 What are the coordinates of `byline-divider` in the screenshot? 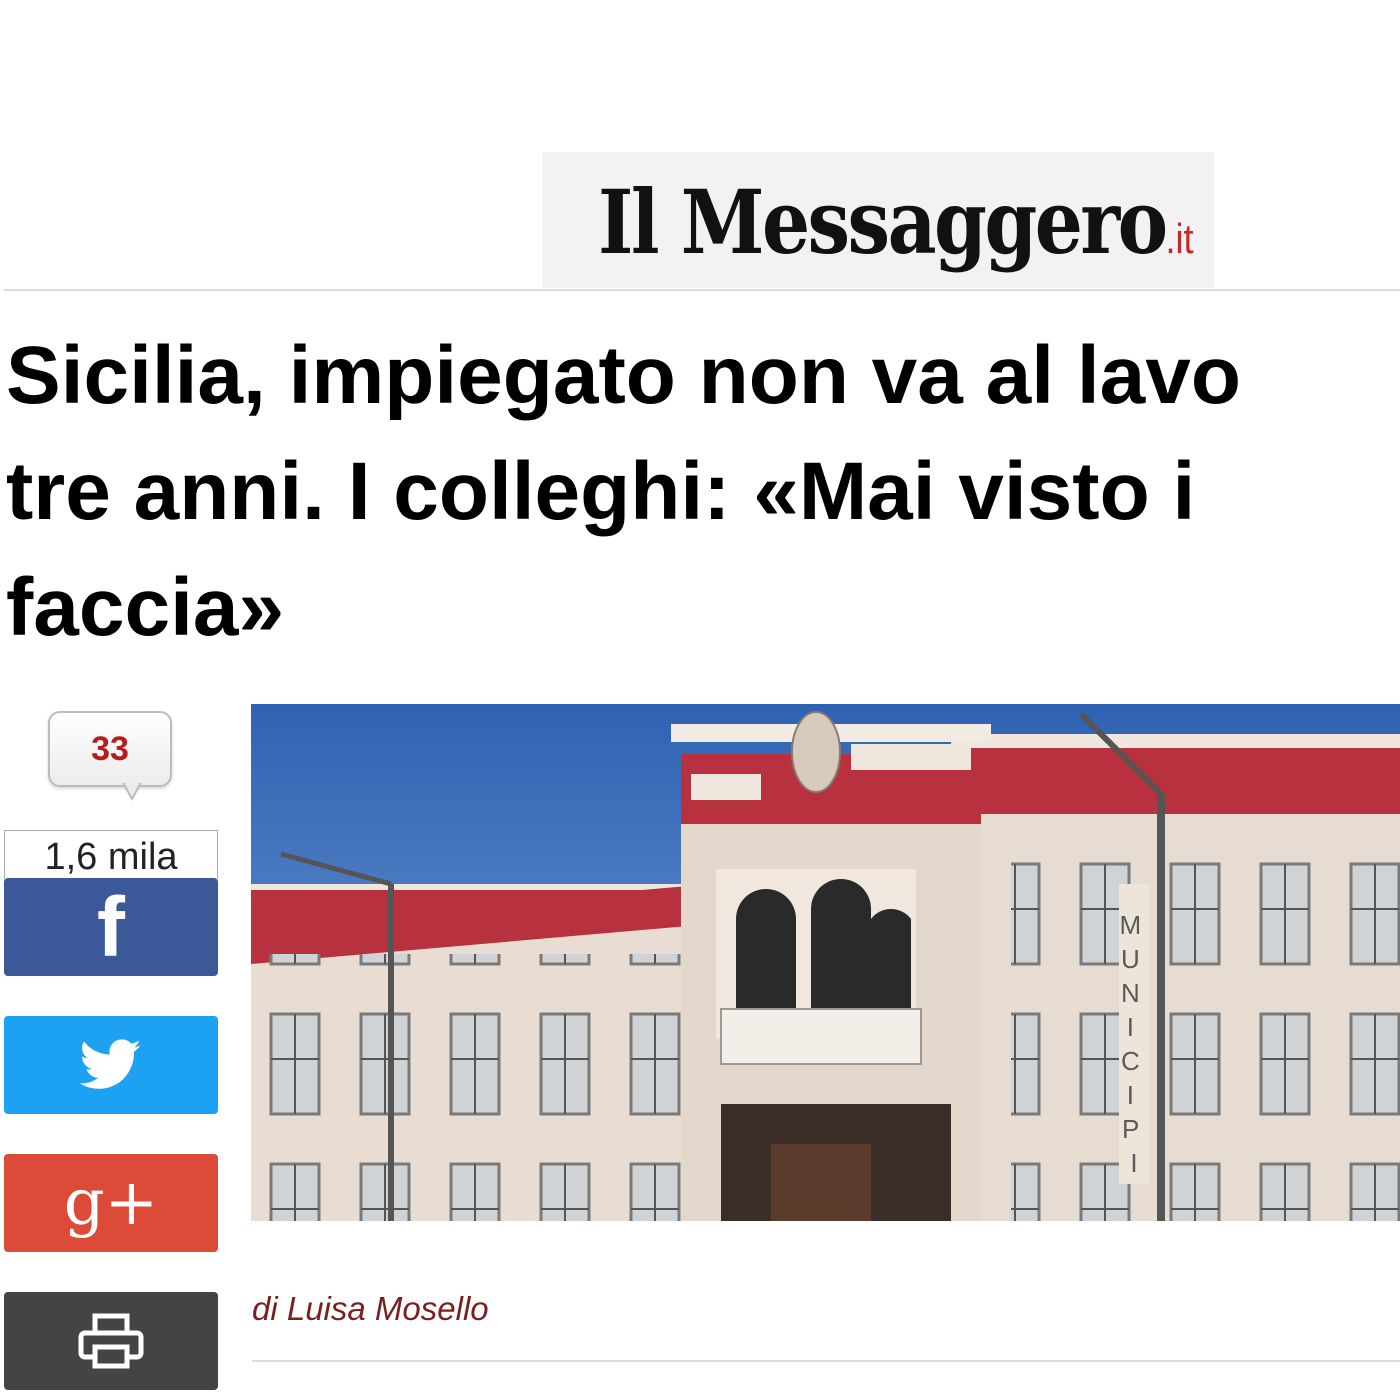 It's located at (826, 1361).